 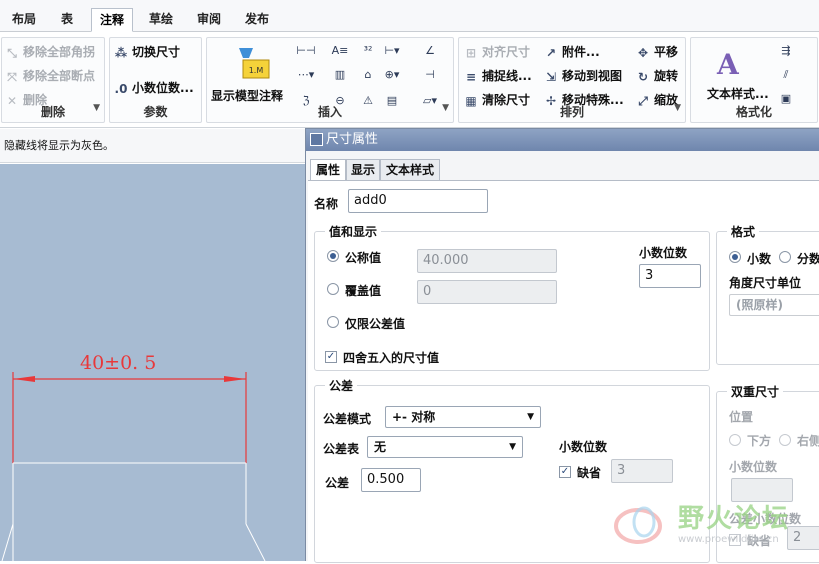 I want to click on params-group: ⁂ 切换尺寸 .0 小数位数... 参数, so click(x=155, y=80).